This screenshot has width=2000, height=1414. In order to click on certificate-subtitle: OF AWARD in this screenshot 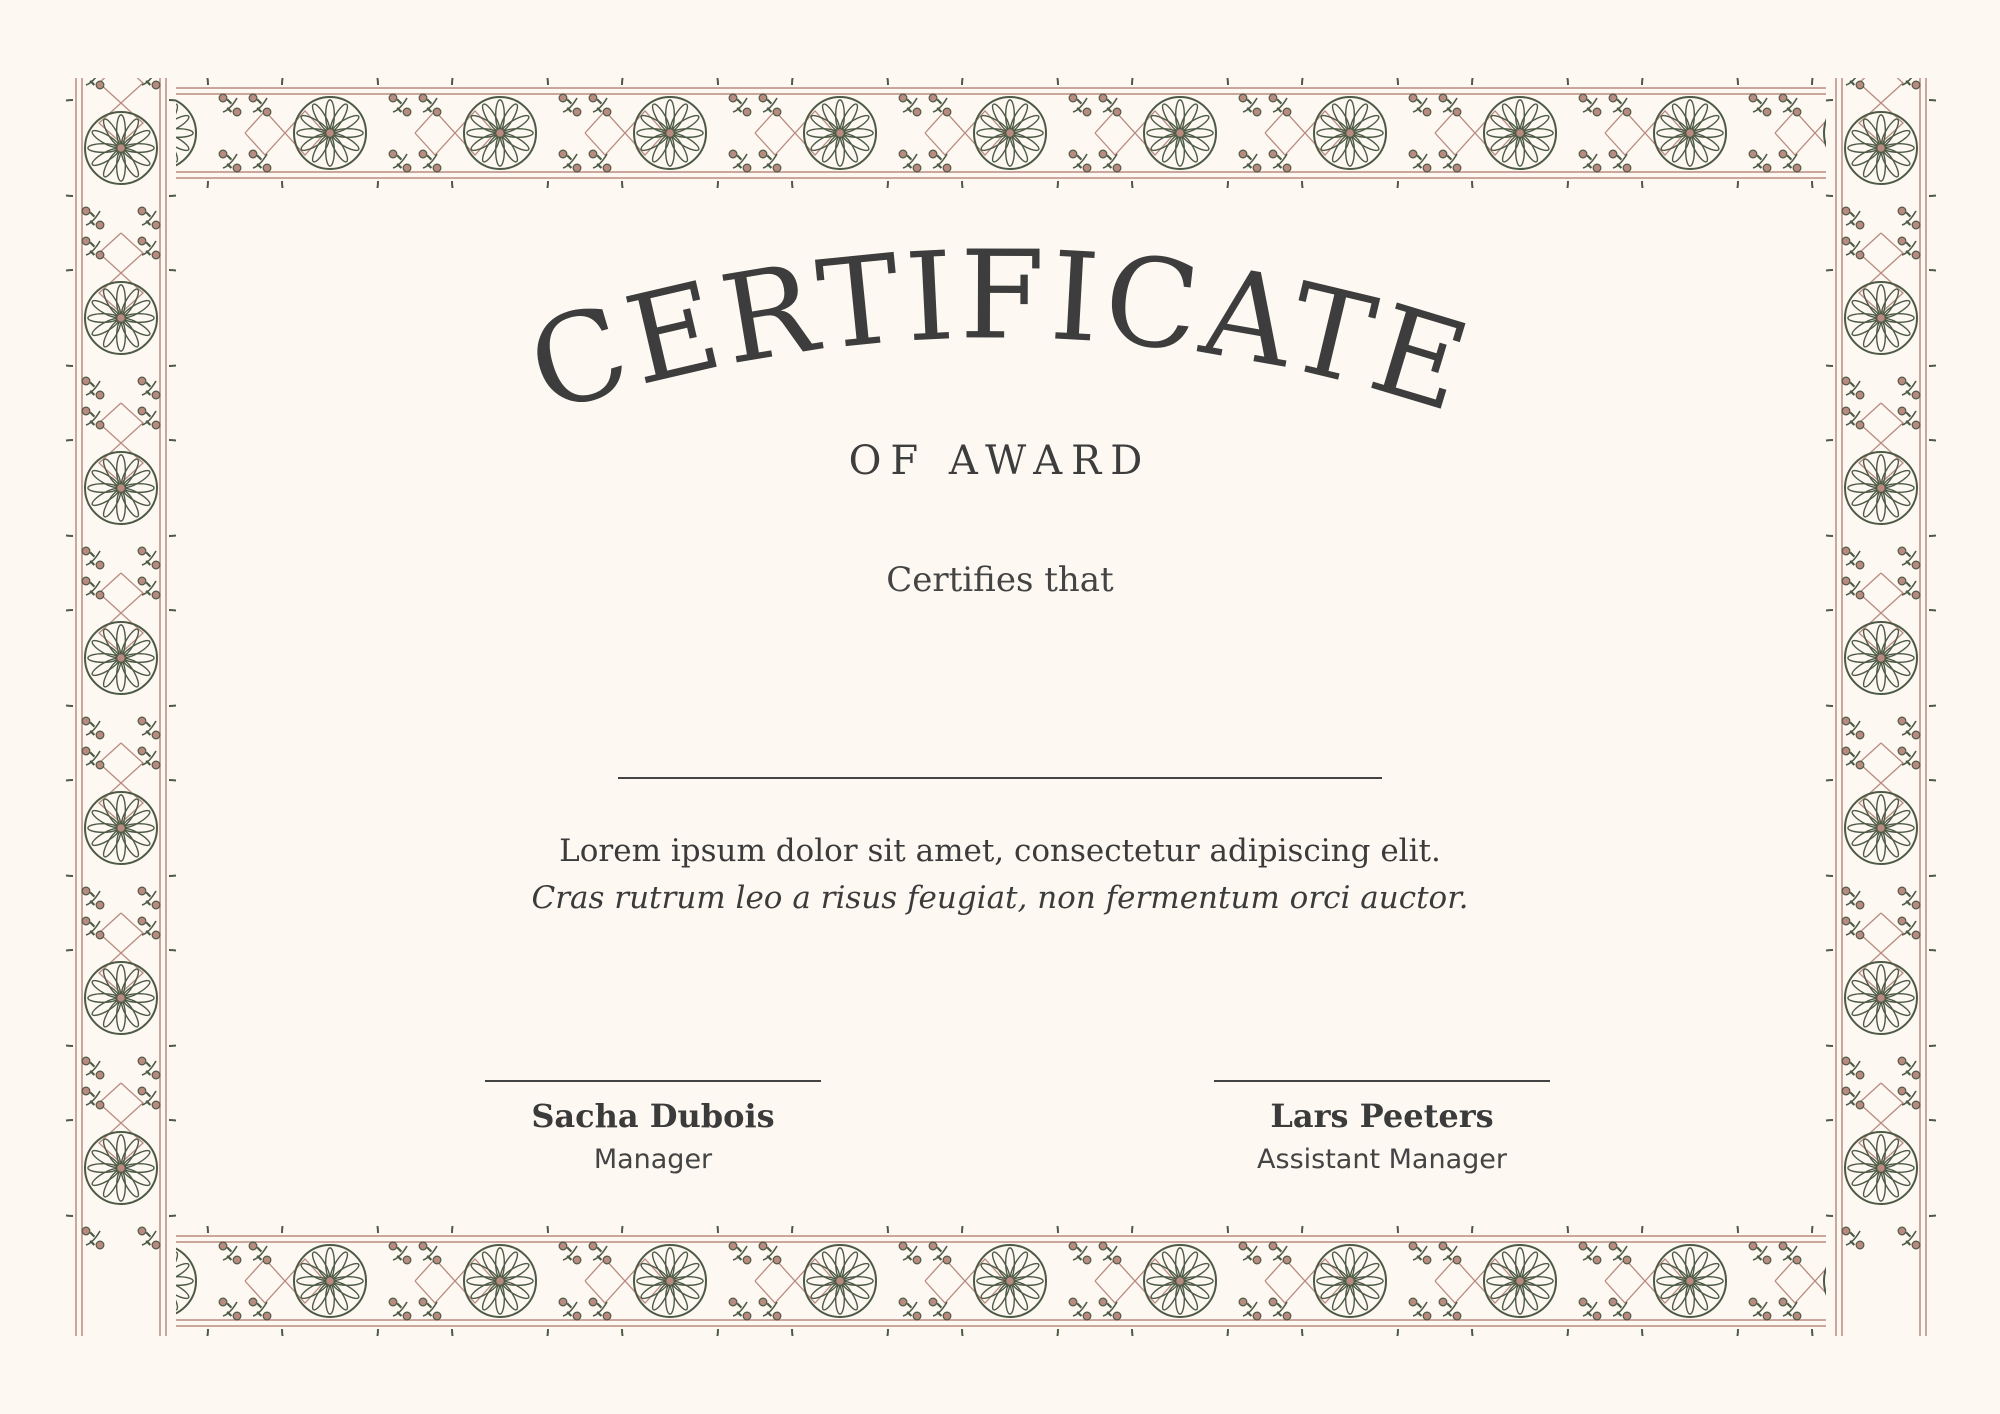, I will do `click(1000, 461)`.